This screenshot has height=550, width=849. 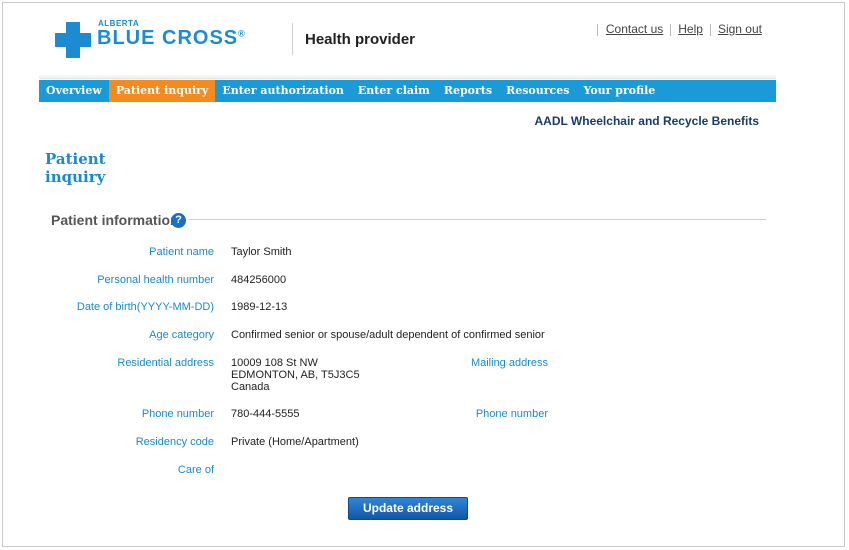 I want to click on contact-us-link: Contact us, so click(x=634, y=29).